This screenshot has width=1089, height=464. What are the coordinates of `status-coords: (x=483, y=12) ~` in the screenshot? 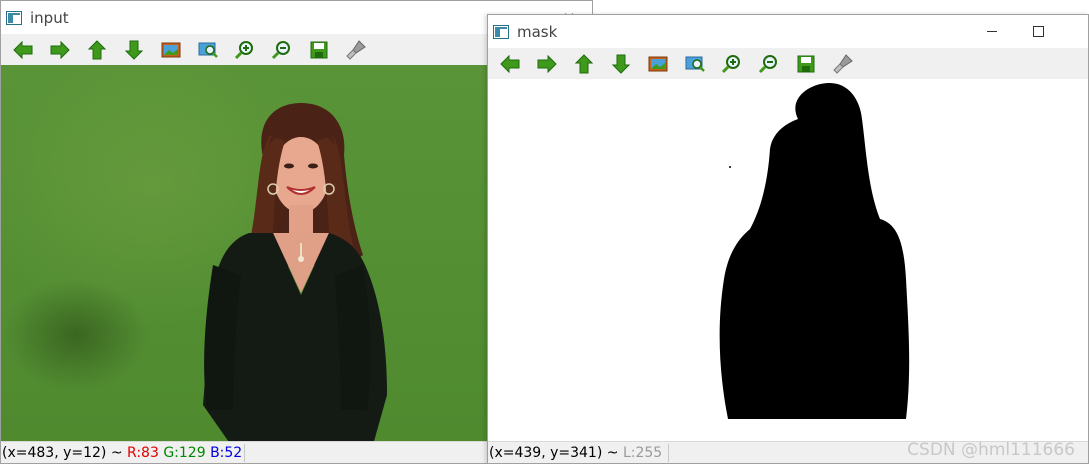 It's located at (62, 453).